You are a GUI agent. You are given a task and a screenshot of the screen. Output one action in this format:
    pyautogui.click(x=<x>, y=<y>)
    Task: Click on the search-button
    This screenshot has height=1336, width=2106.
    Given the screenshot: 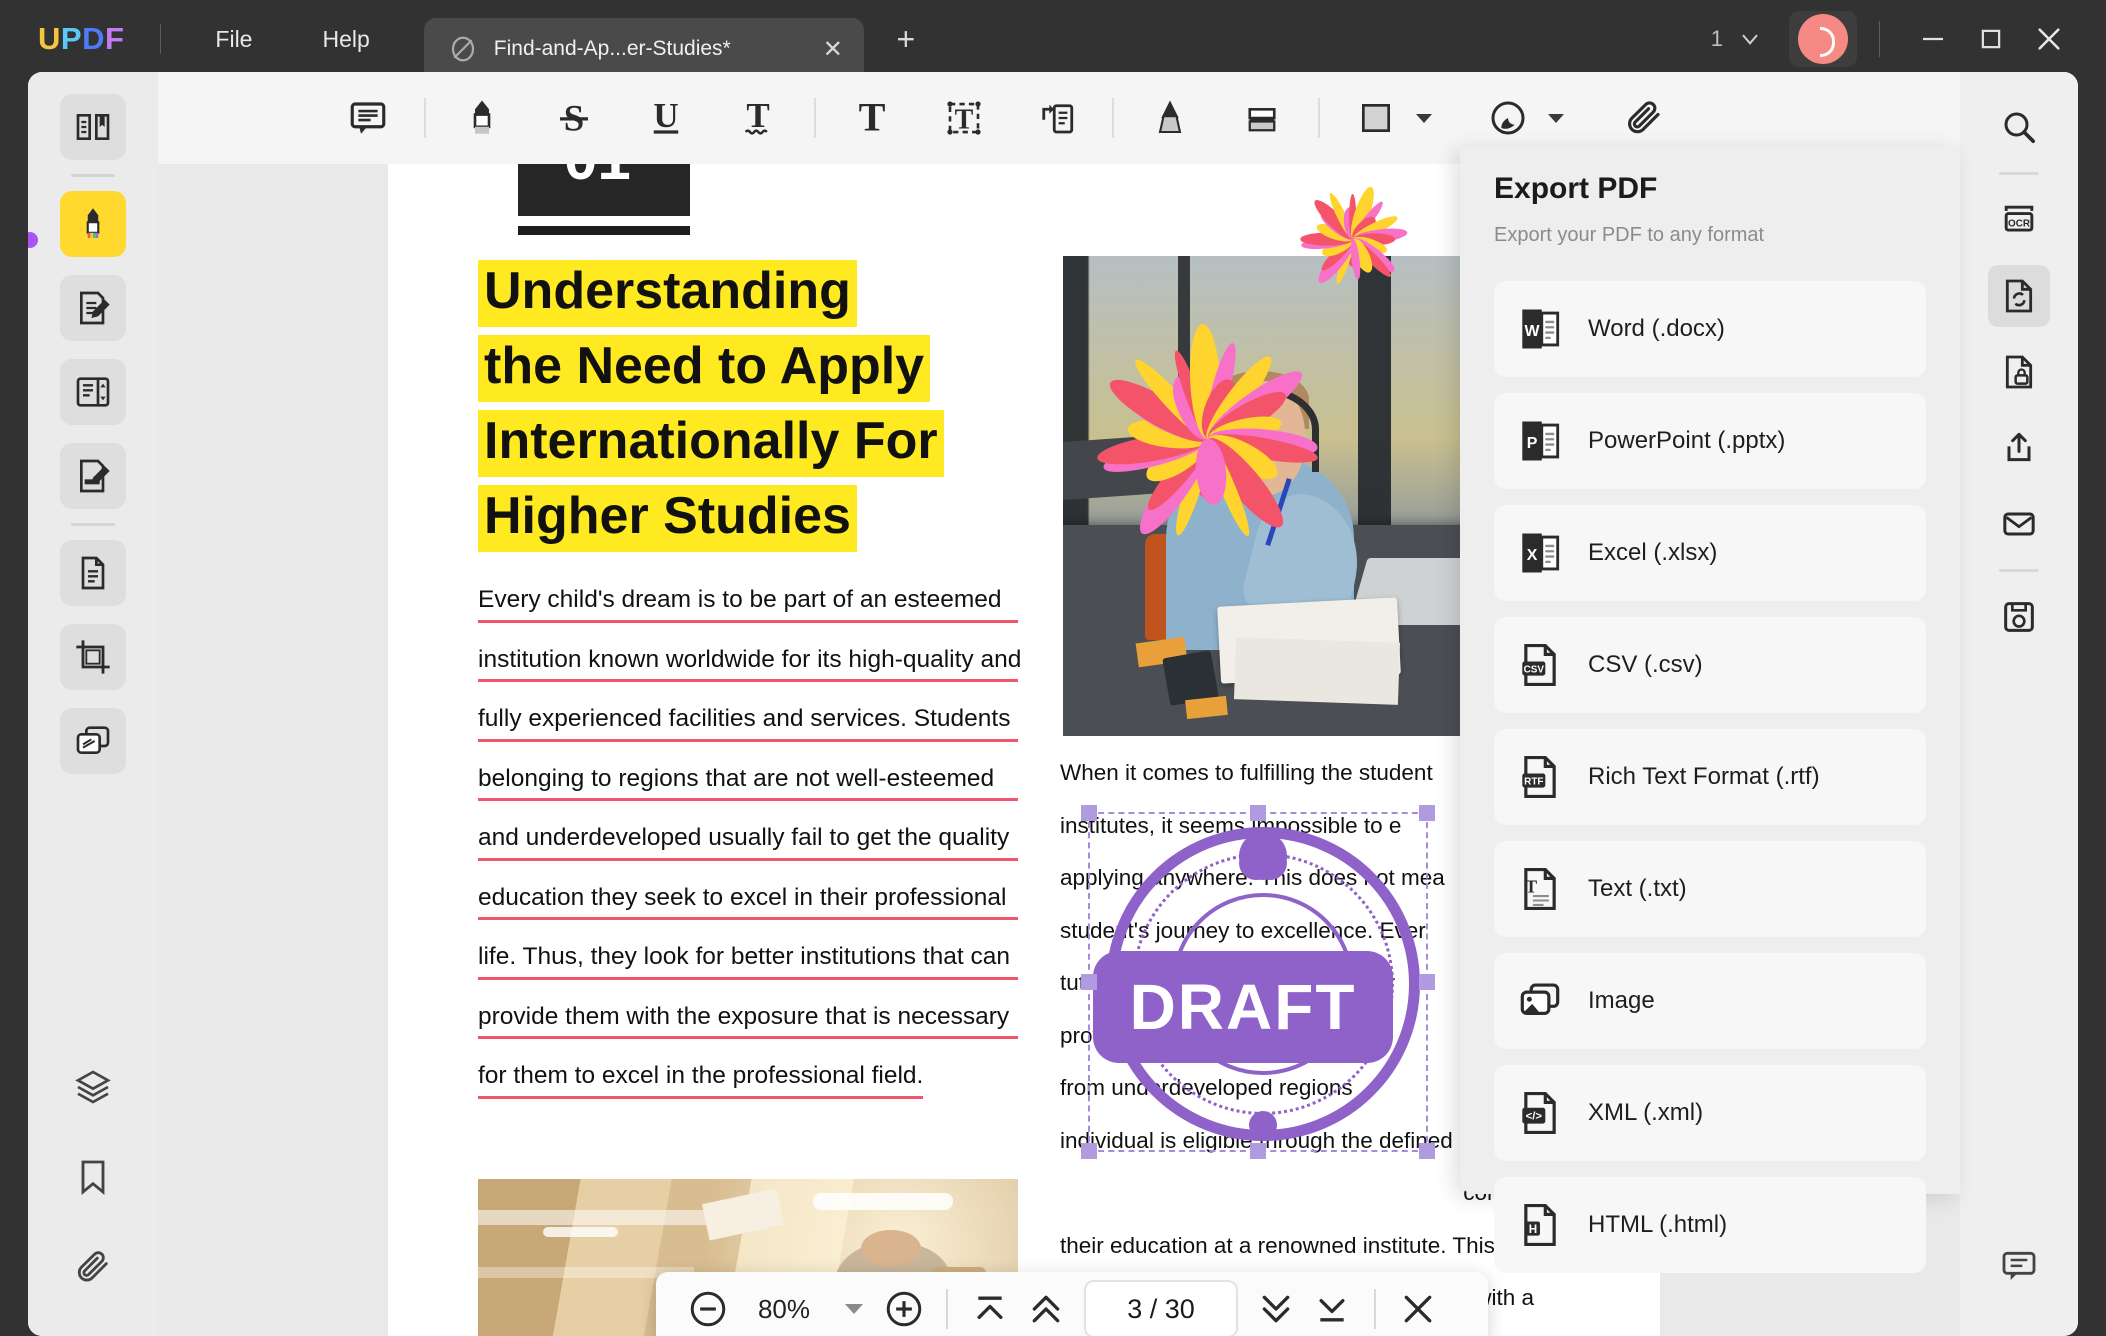 What is the action you would take?
    pyautogui.click(x=2019, y=127)
    